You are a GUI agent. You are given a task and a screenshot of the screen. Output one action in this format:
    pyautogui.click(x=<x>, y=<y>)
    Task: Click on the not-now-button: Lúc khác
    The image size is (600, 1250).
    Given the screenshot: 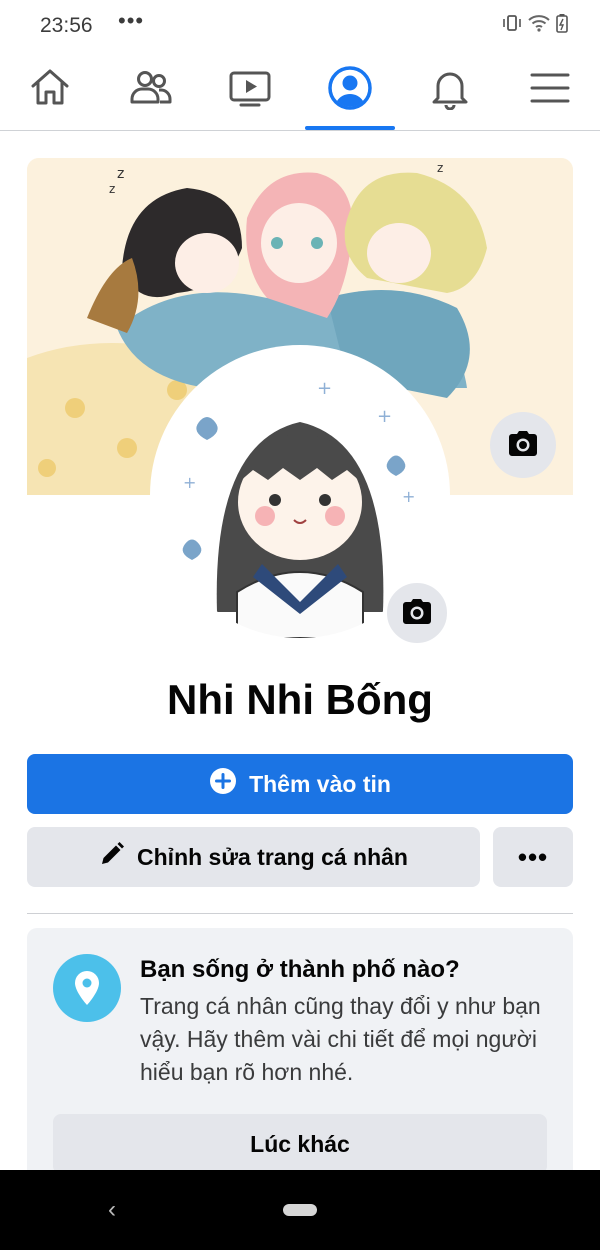 What is the action you would take?
    pyautogui.click(x=300, y=1144)
    